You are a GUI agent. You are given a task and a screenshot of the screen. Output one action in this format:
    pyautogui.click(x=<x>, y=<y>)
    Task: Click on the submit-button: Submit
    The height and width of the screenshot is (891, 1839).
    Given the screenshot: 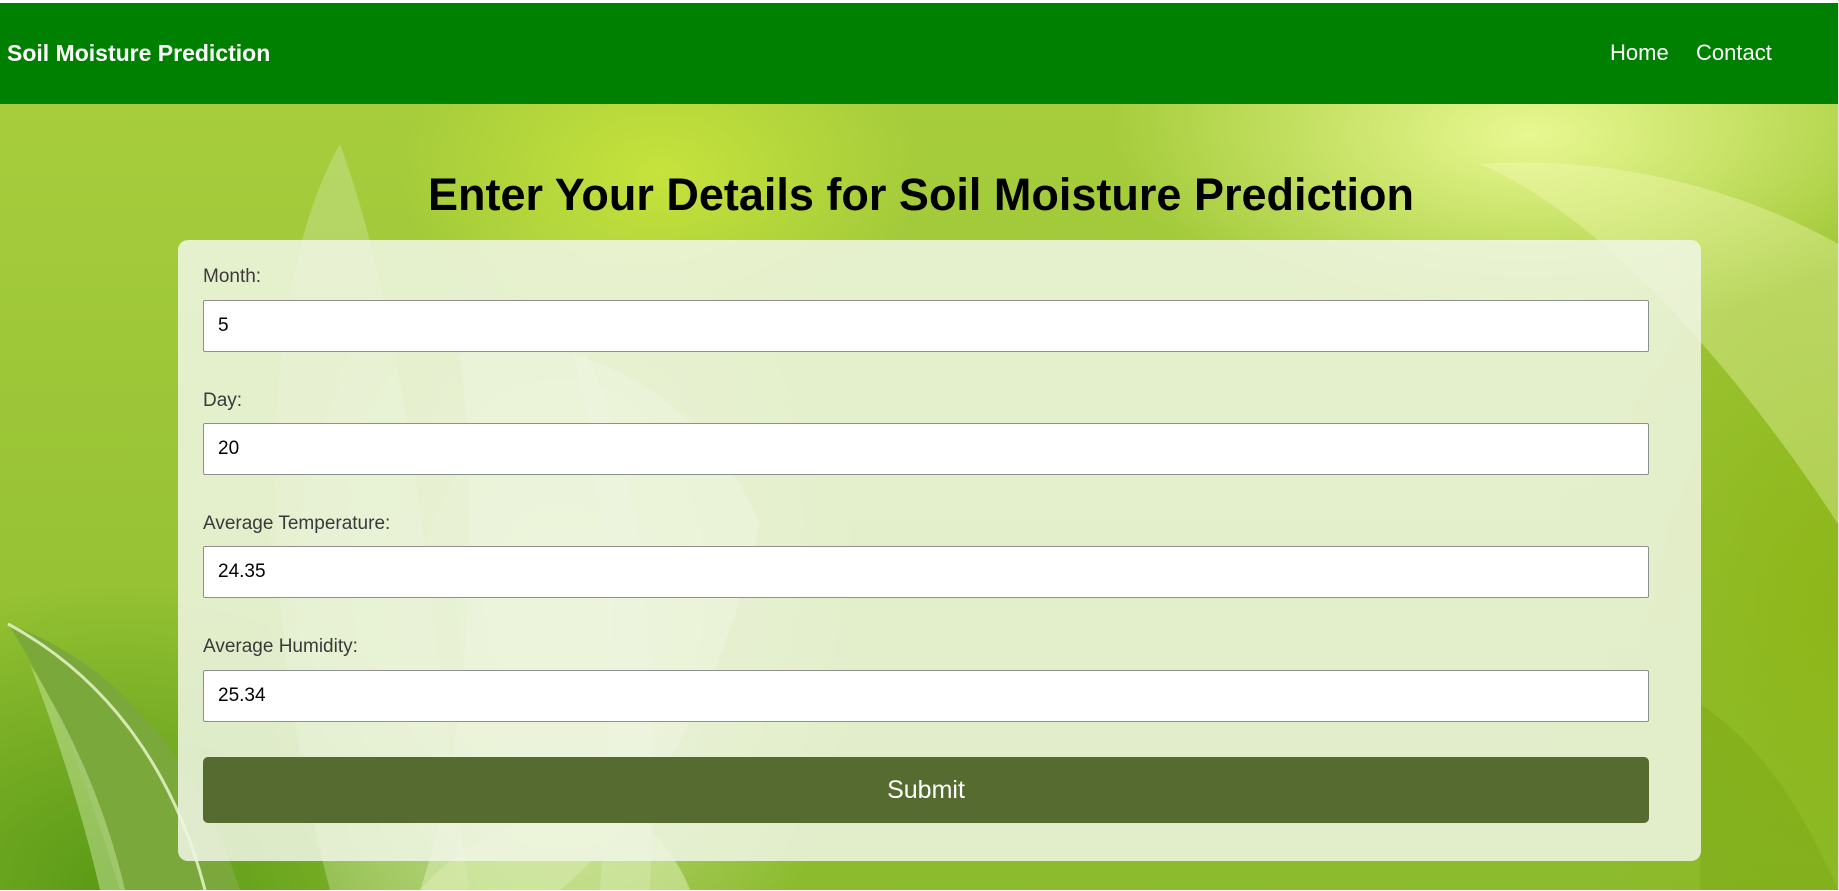 What is the action you would take?
    pyautogui.click(x=926, y=790)
    